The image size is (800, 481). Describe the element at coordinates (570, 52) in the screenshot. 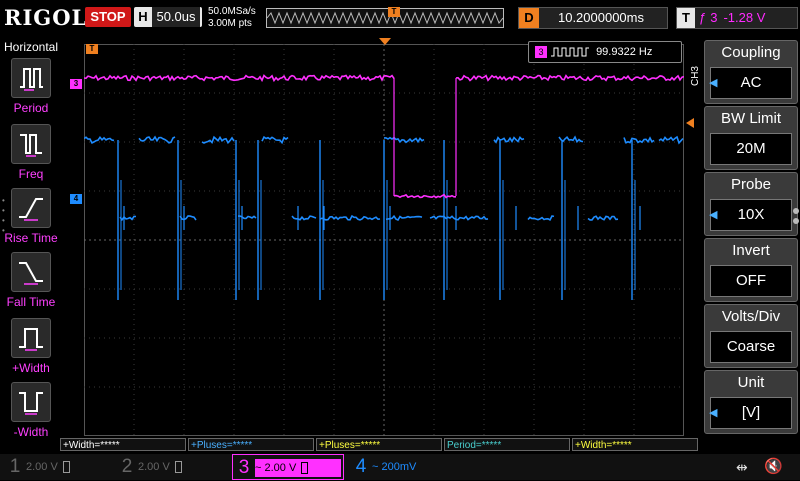

I see `square-wave-icon` at that location.